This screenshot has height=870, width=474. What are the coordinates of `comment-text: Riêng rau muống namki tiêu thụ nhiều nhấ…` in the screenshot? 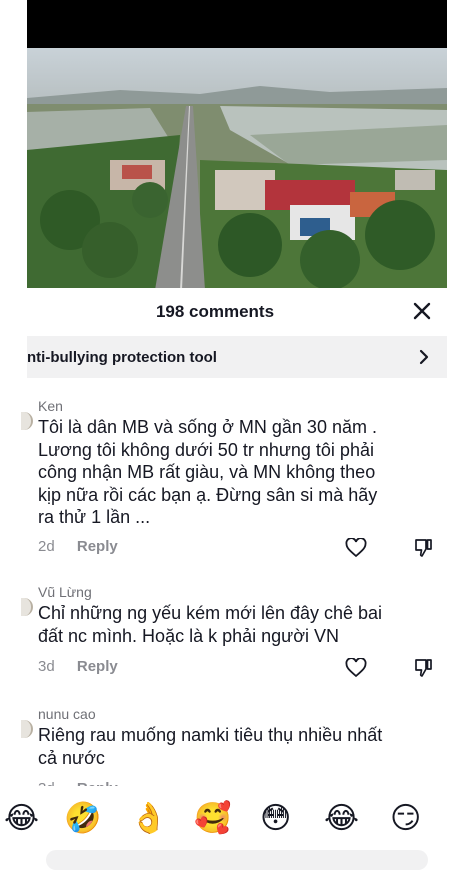 It's located at (210, 746).